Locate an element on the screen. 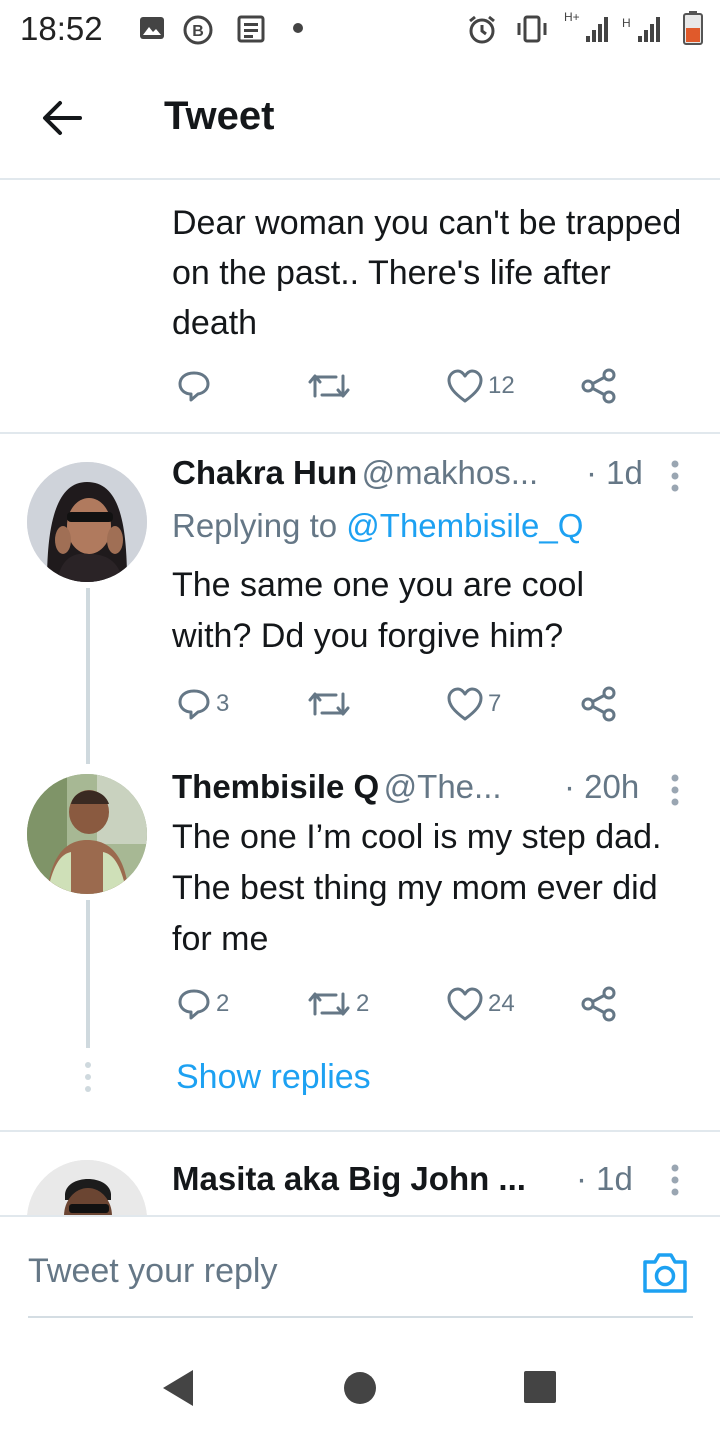 This screenshot has width=720, height=1440. like-count: 12 is located at coordinates (501, 385).